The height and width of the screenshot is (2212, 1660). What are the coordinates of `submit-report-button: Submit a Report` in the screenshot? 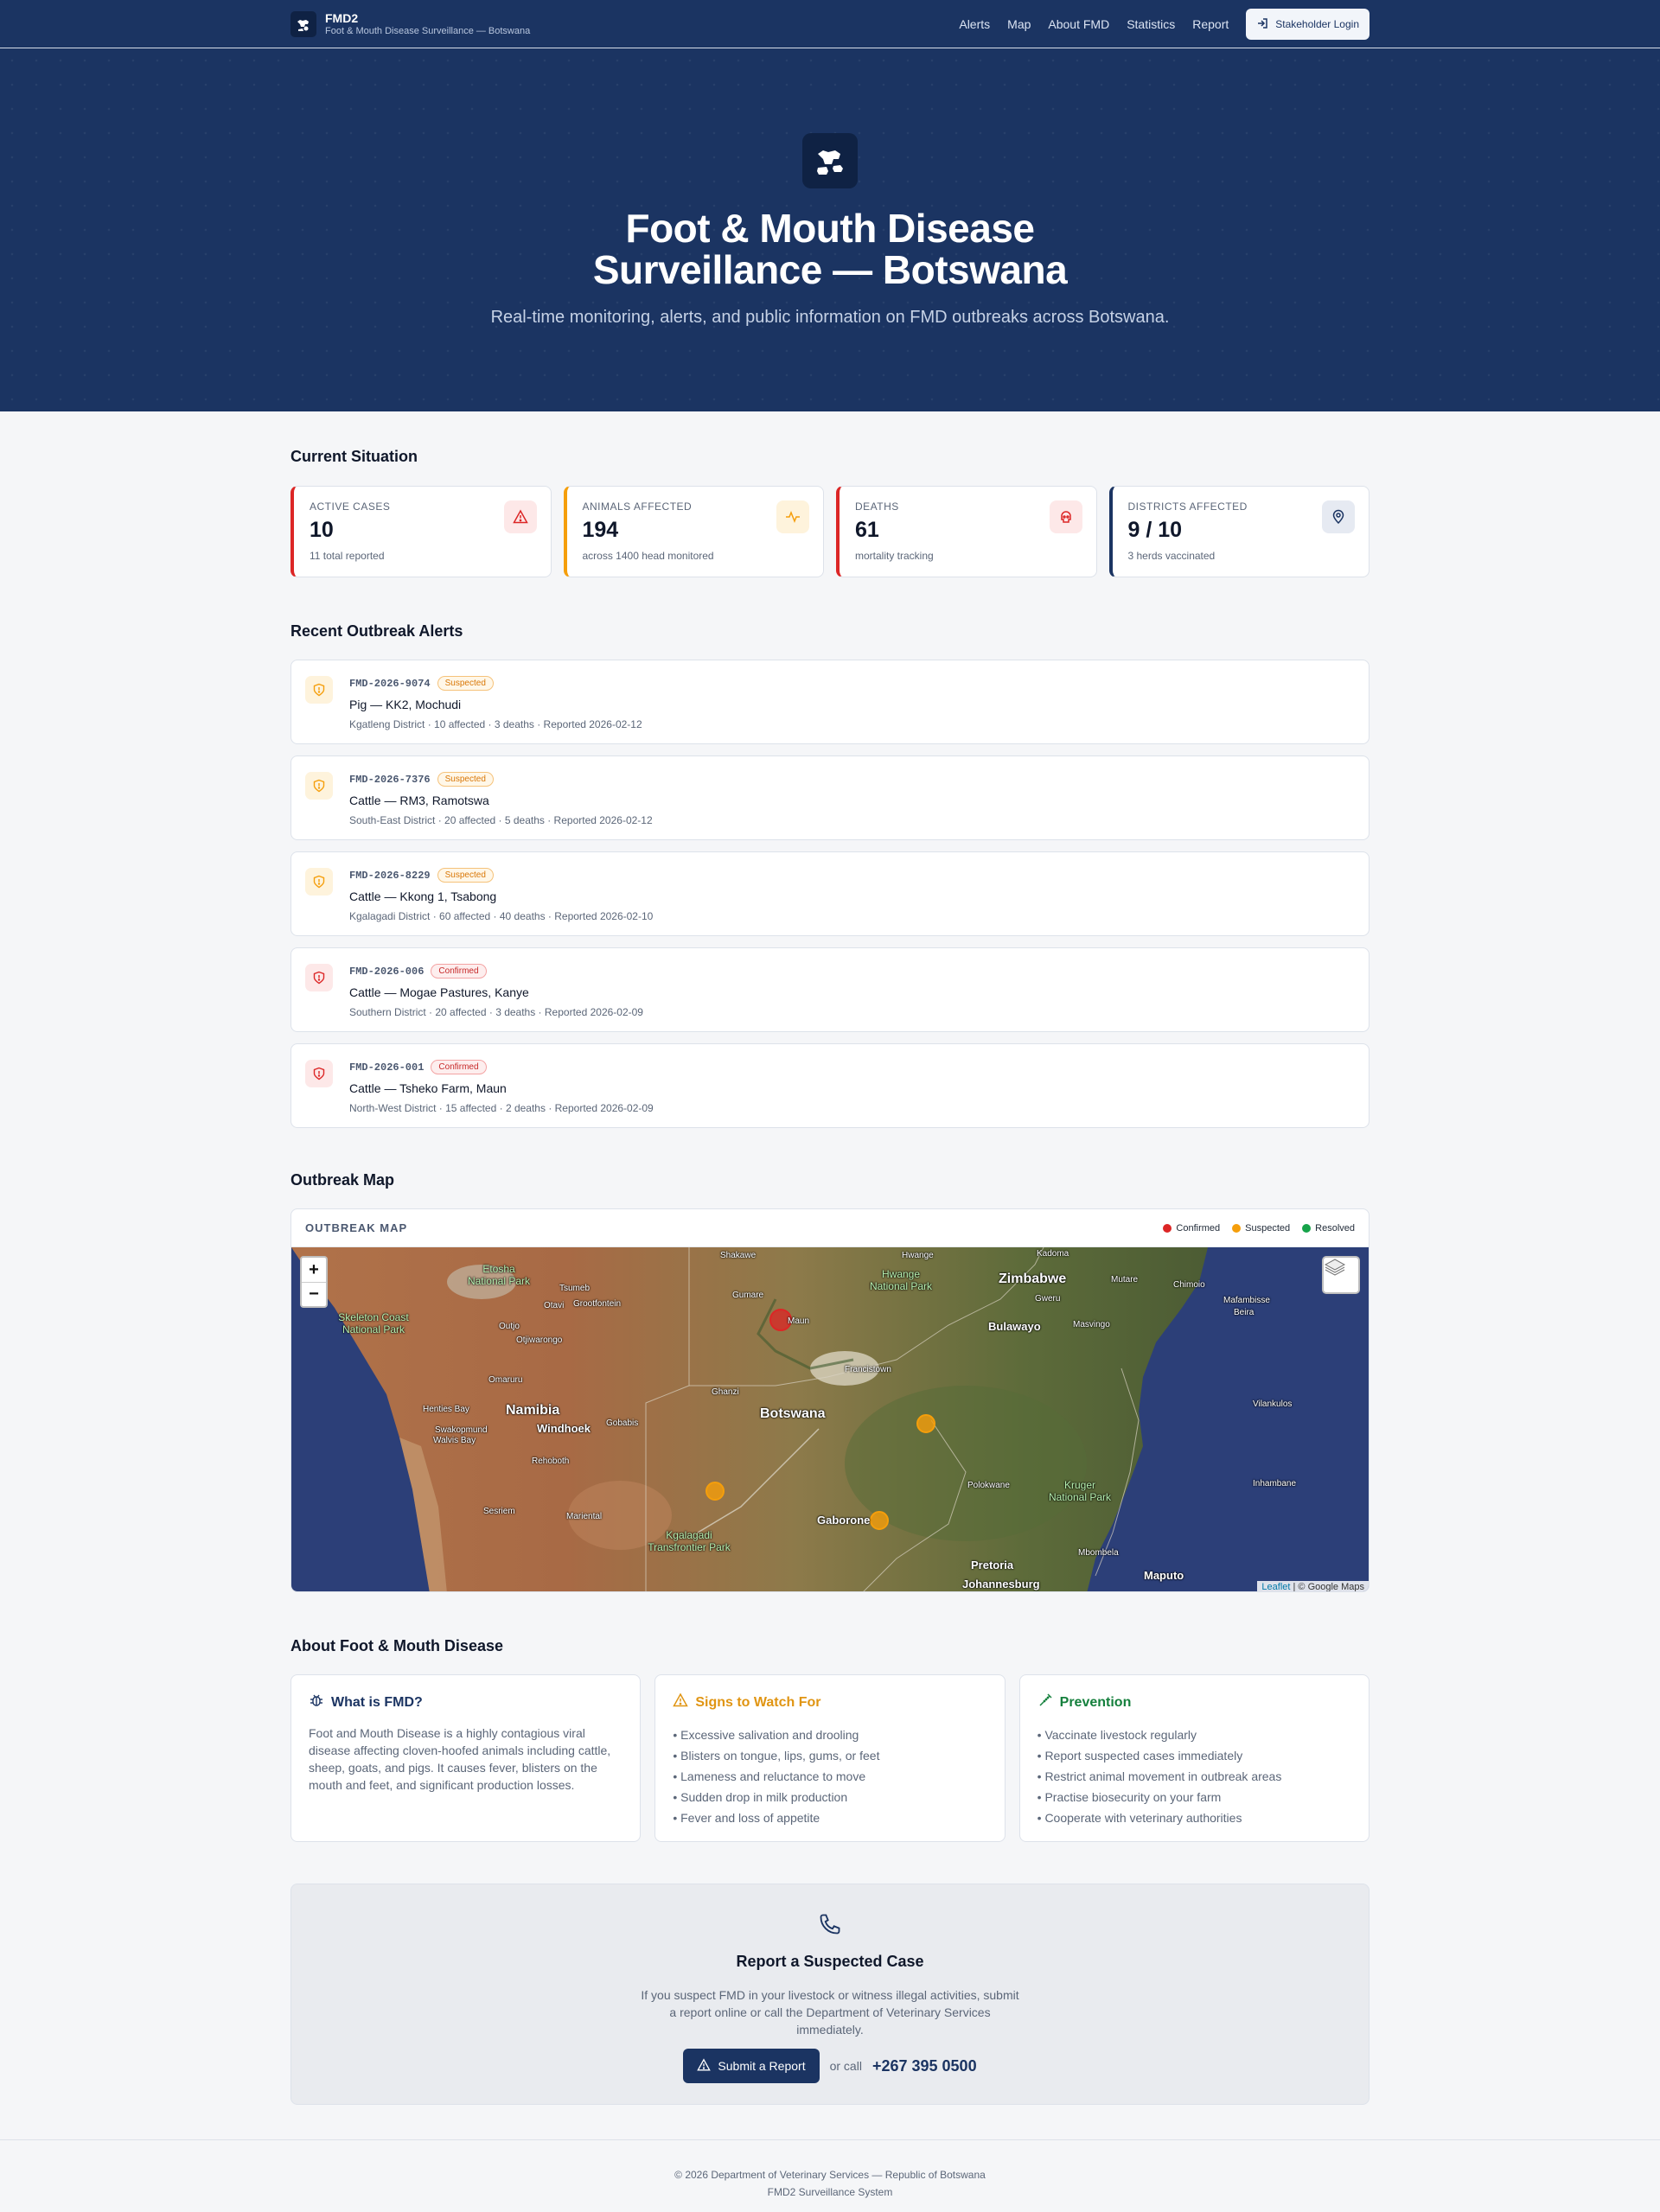 It's located at (751, 2066).